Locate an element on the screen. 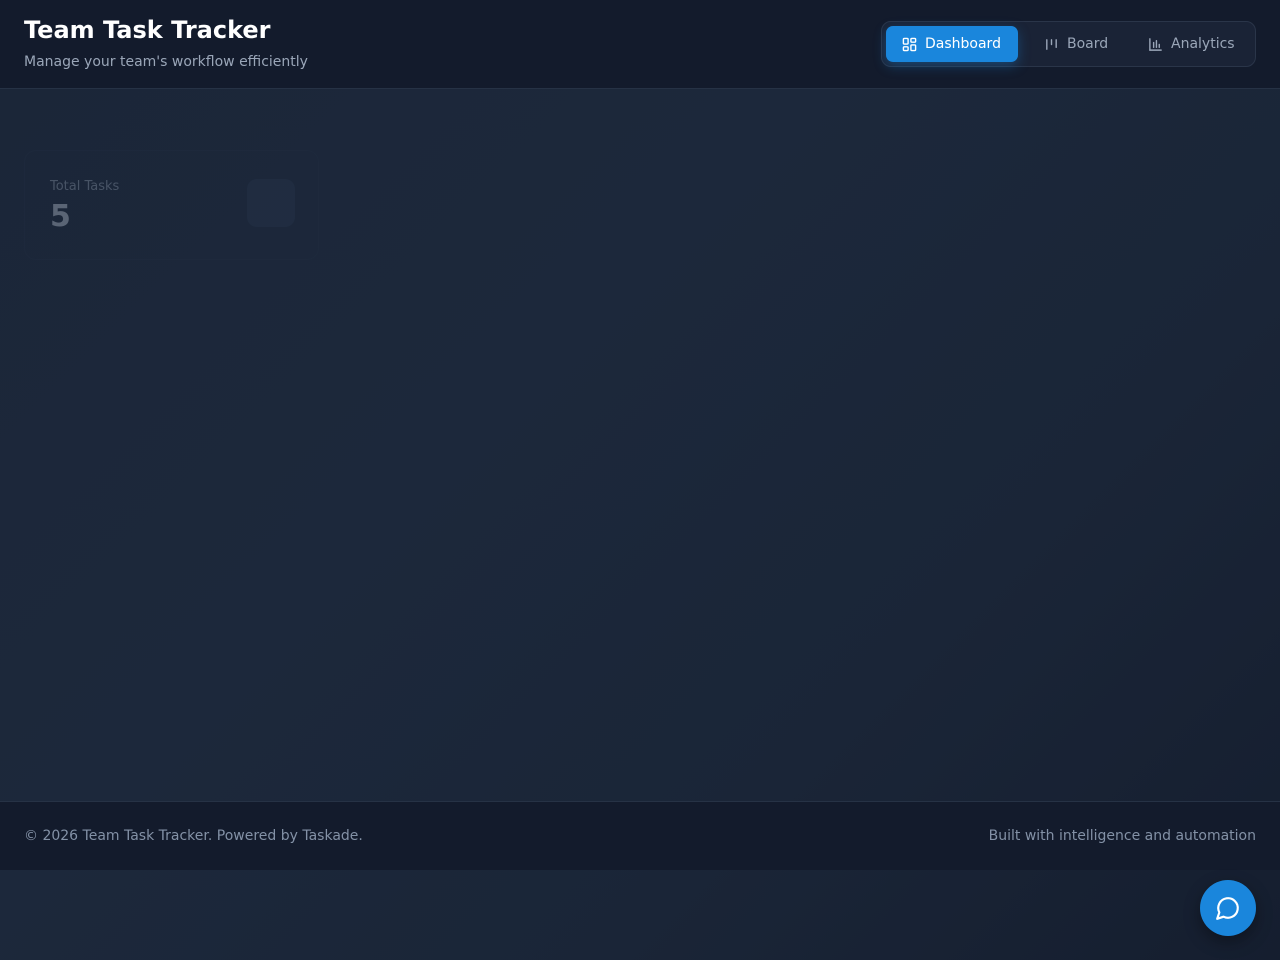 This screenshot has height=960, width=1280. page-subtitle: Manage your team's workflow efficiently is located at coordinates (166, 62).